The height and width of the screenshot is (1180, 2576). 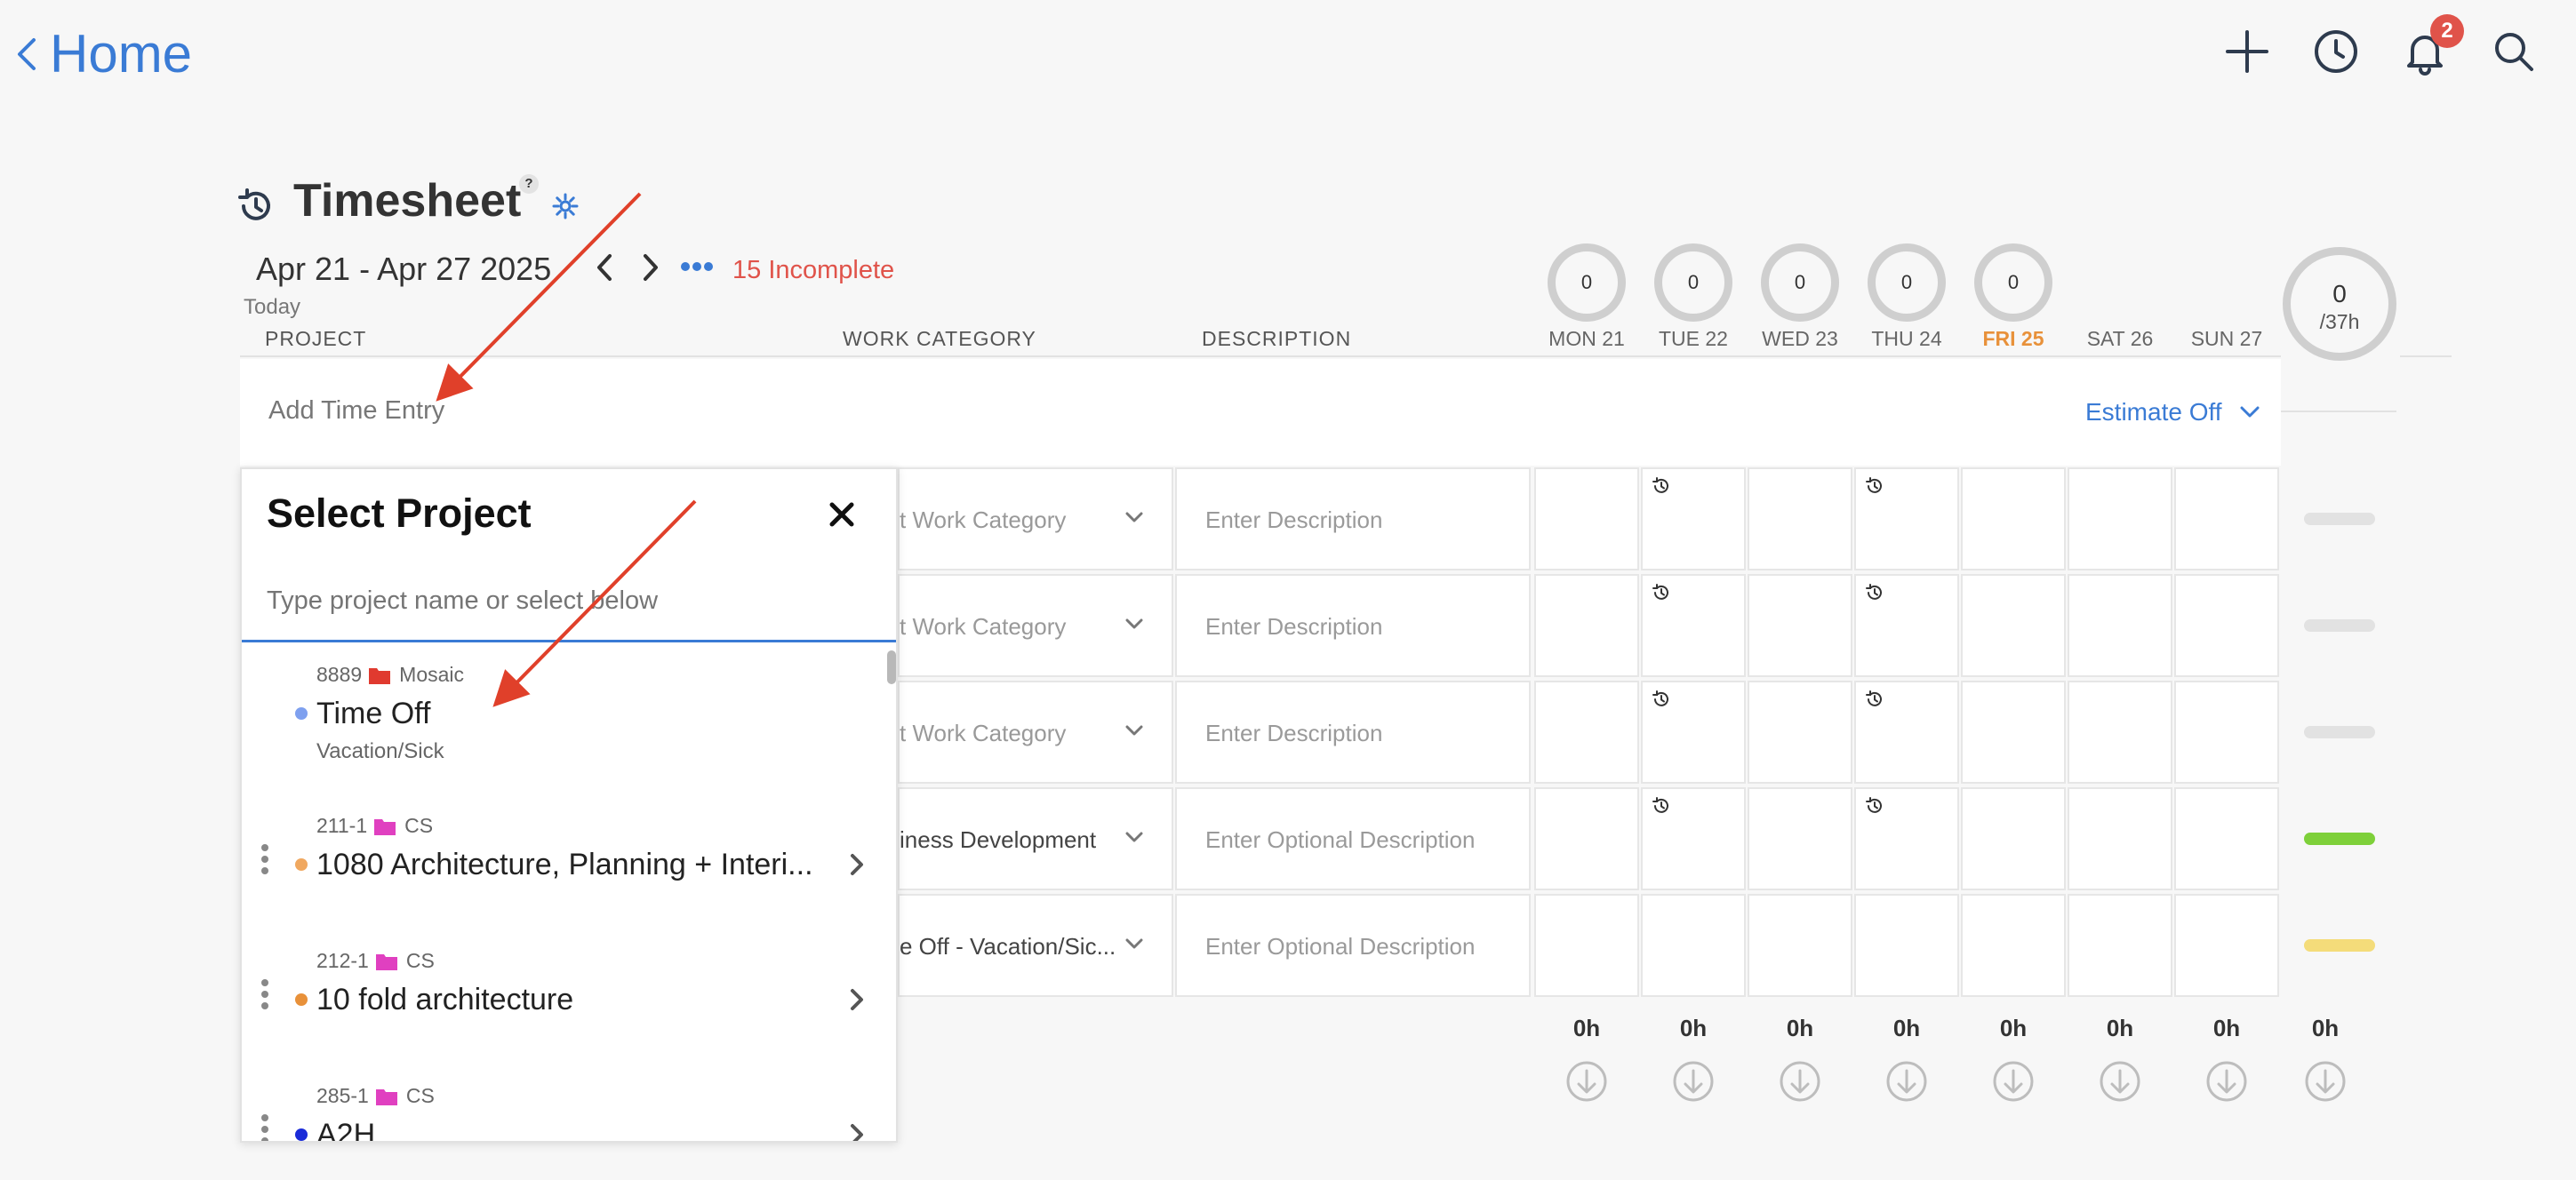 I want to click on add-time-entry-label: Add Time Entry, so click(x=356, y=411).